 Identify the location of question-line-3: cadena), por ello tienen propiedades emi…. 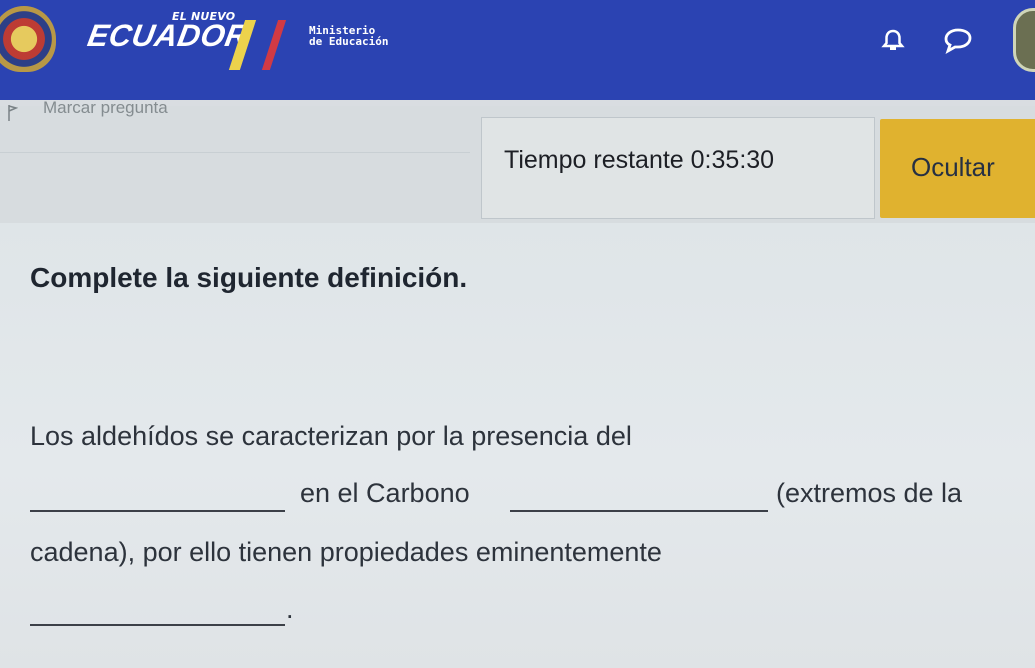
(346, 552).